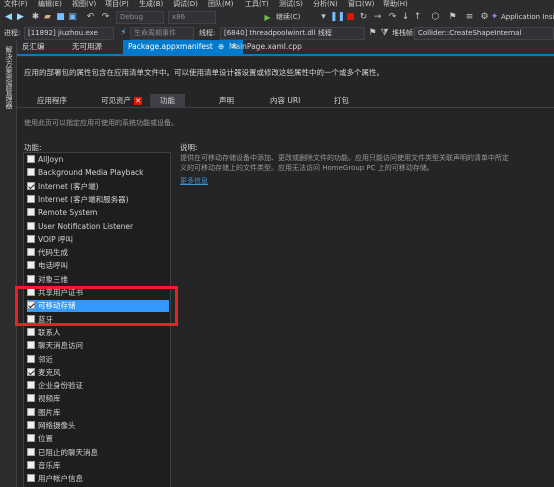 The width and height of the screenshot is (554, 487). I want to click on menu-window: 窗口(W), so click(361, 4).